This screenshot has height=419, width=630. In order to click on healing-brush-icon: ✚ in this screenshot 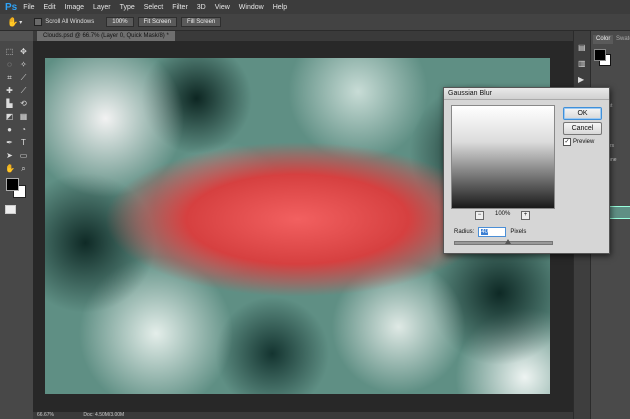, I will do `click(9, 90)`.